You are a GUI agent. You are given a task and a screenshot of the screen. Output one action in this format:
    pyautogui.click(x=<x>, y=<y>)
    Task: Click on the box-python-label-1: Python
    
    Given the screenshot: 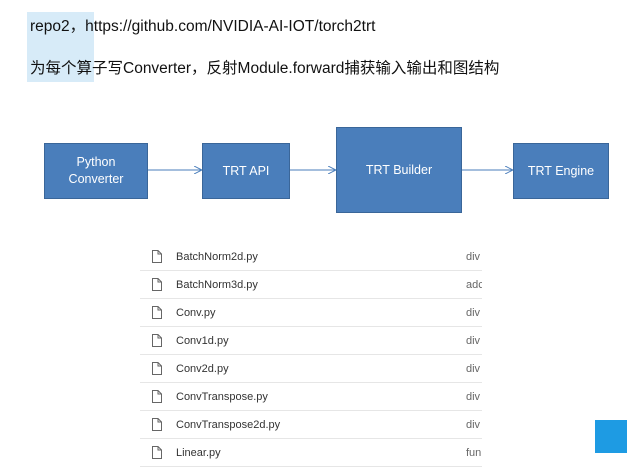 What is the action you would take?
    pyautogui.click(x=96, y=162)
    